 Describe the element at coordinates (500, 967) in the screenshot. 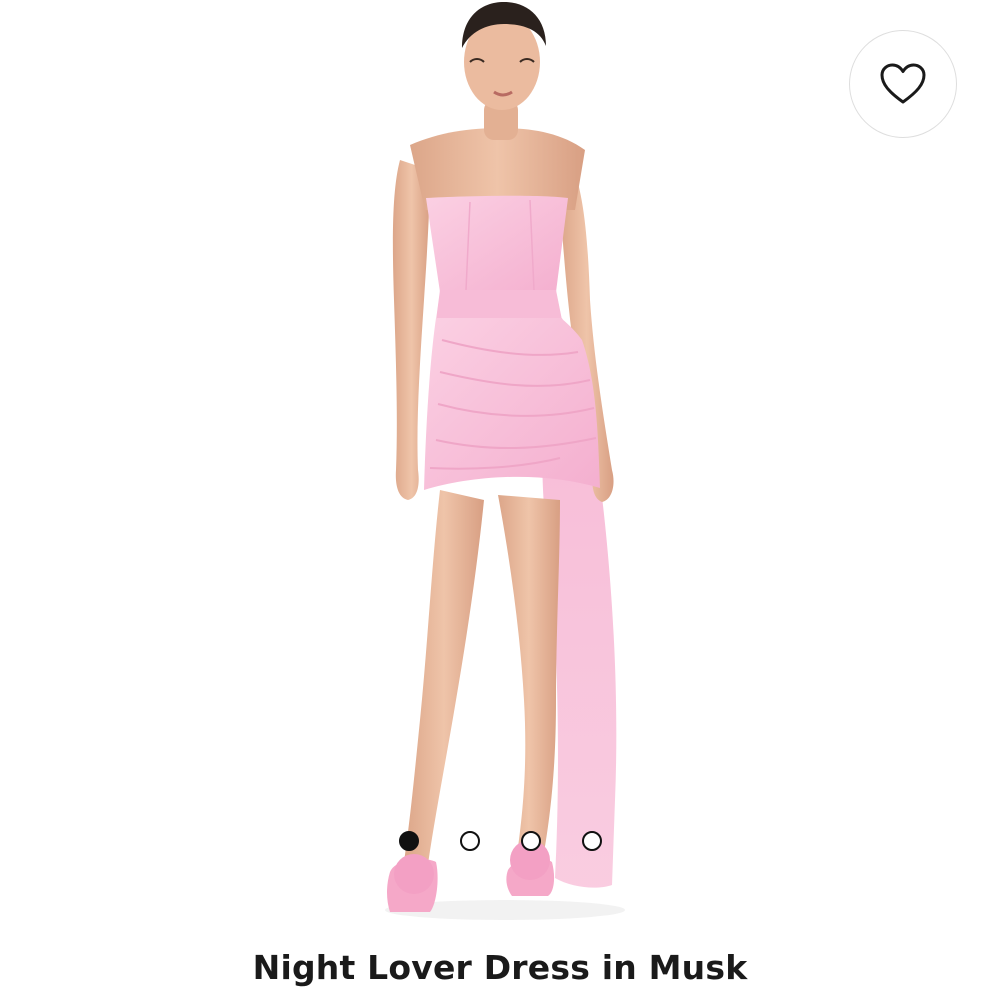

I see `product-title: Night Lover Dress in Musk` at that location.